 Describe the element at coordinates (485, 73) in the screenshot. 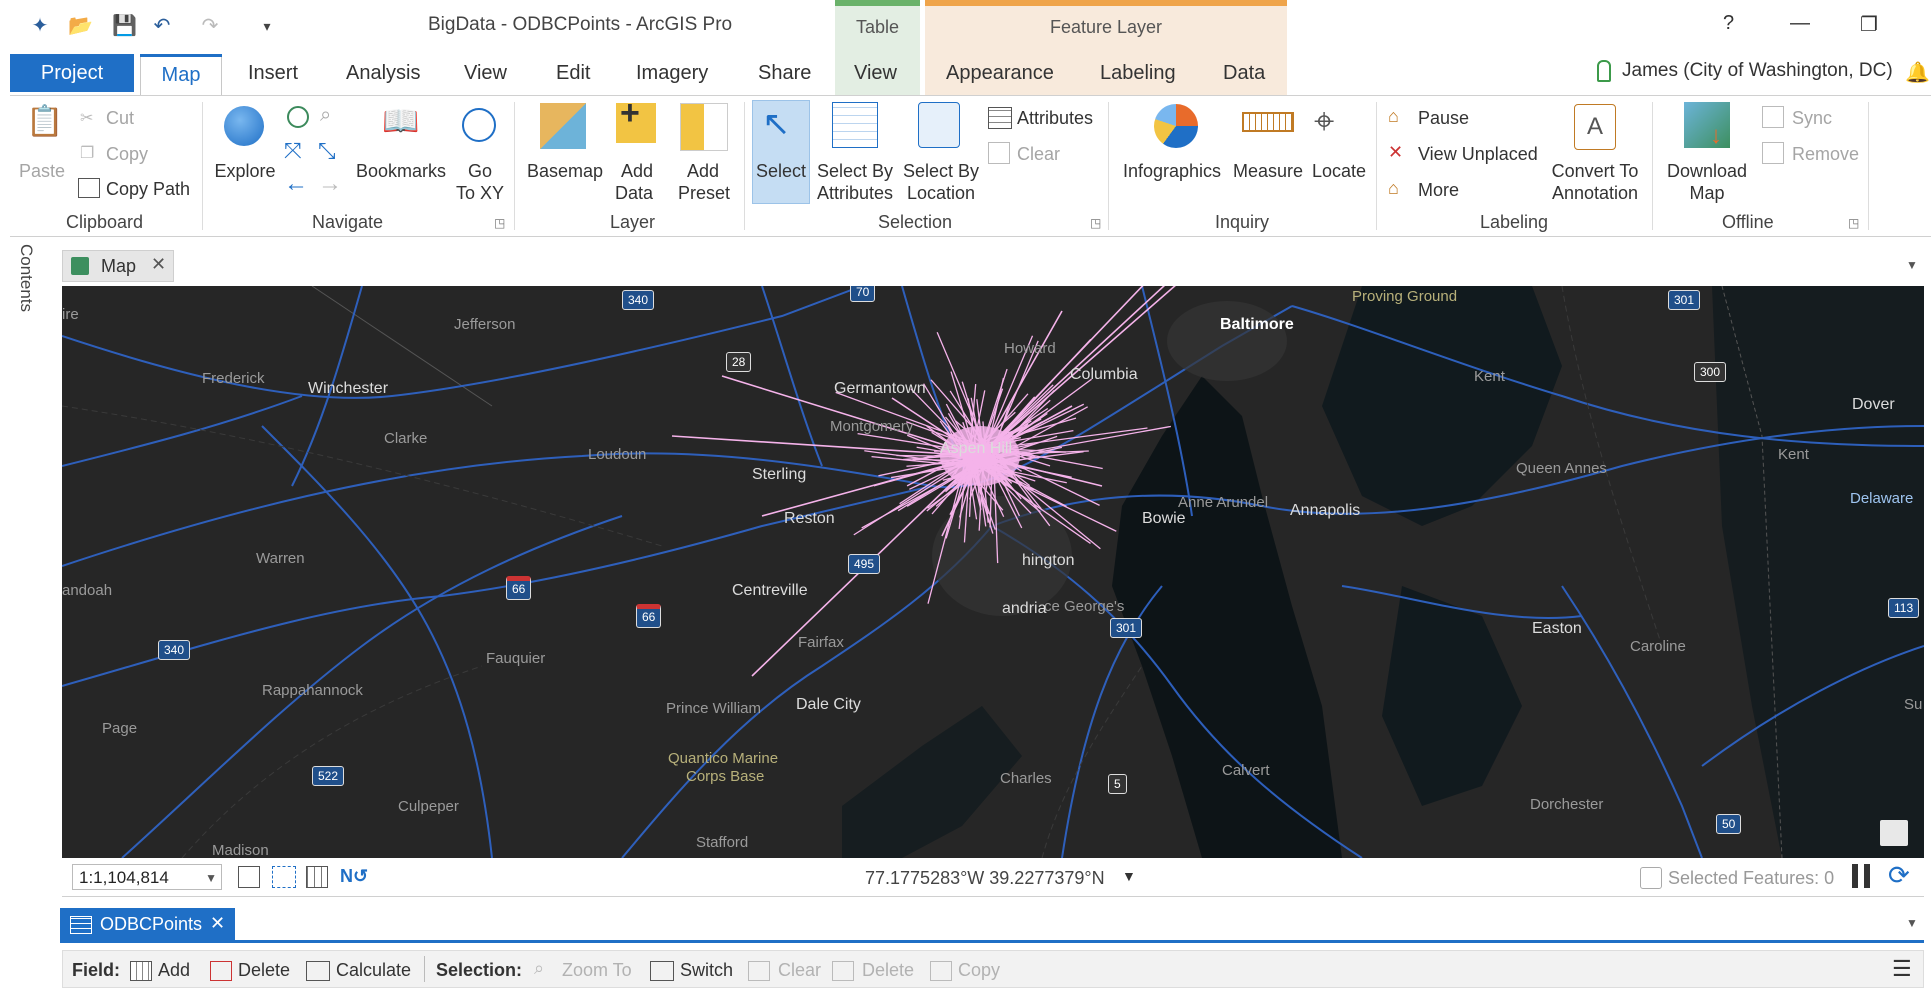

I see `tab-view: View` at that location.